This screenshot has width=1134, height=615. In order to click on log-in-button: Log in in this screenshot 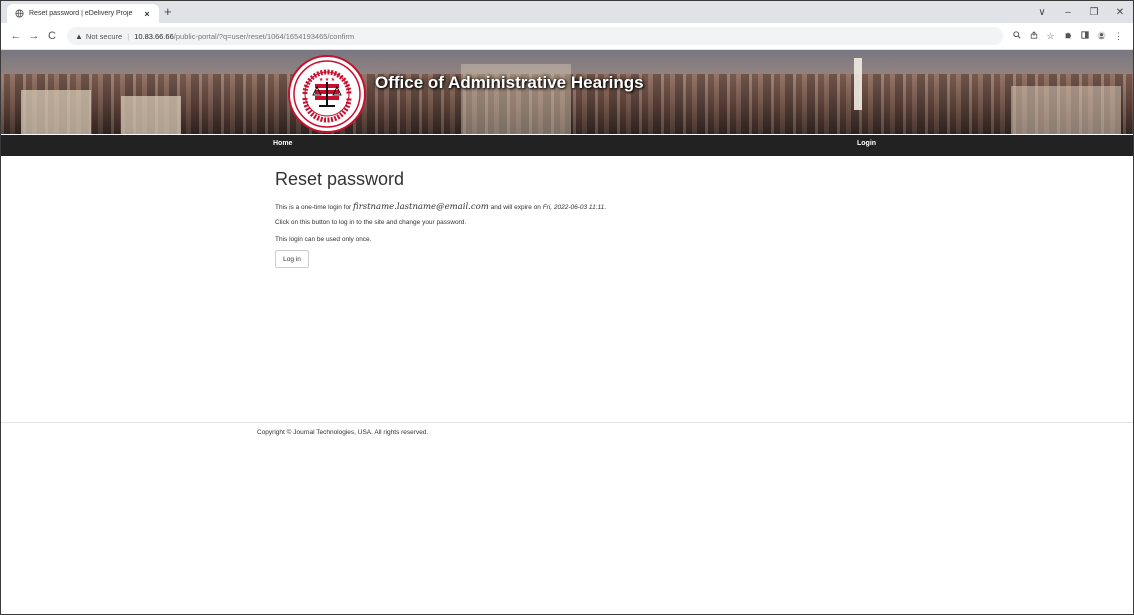, I will do `click(292, 259)`.